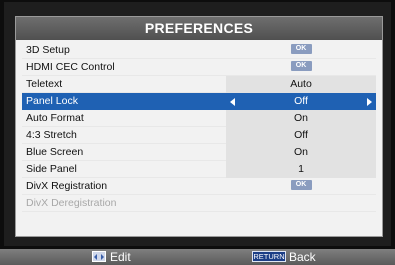 The width and height of the screenshot is (395, 265). I want to click on return-key-icon: RETURN, so click(269, 256).